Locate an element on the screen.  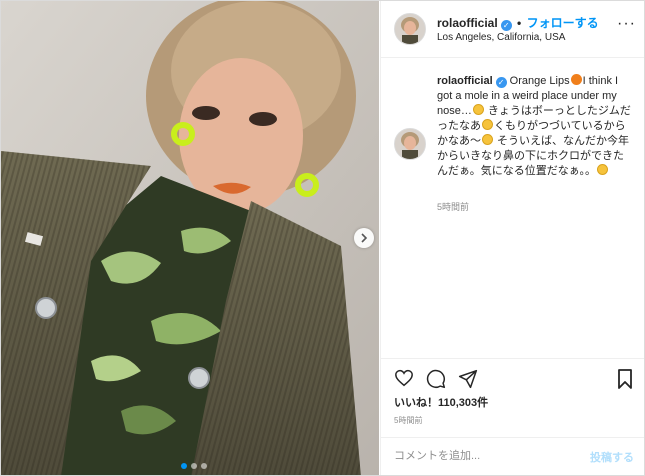
comment-icon is located at coordinates (436, 379).